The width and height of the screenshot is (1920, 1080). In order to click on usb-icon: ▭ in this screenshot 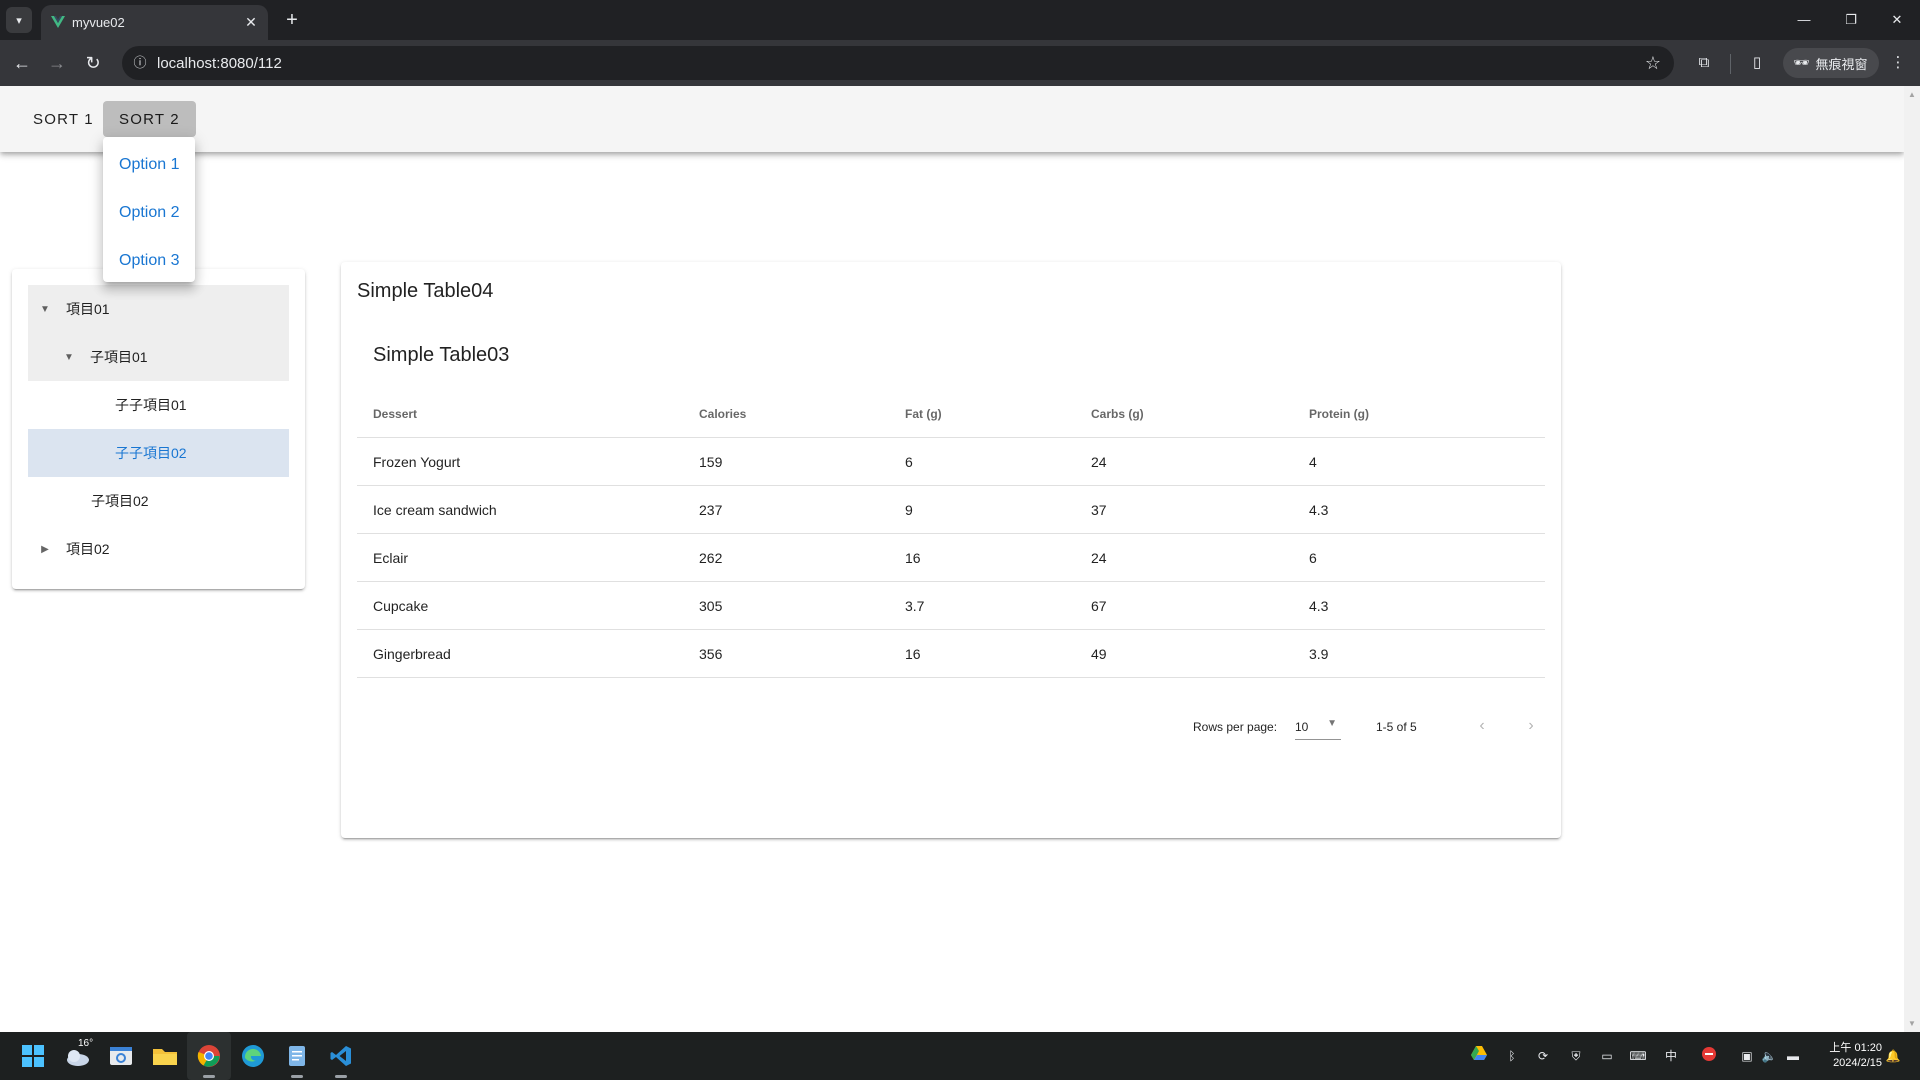, I will do `click(1607, 1056)`.